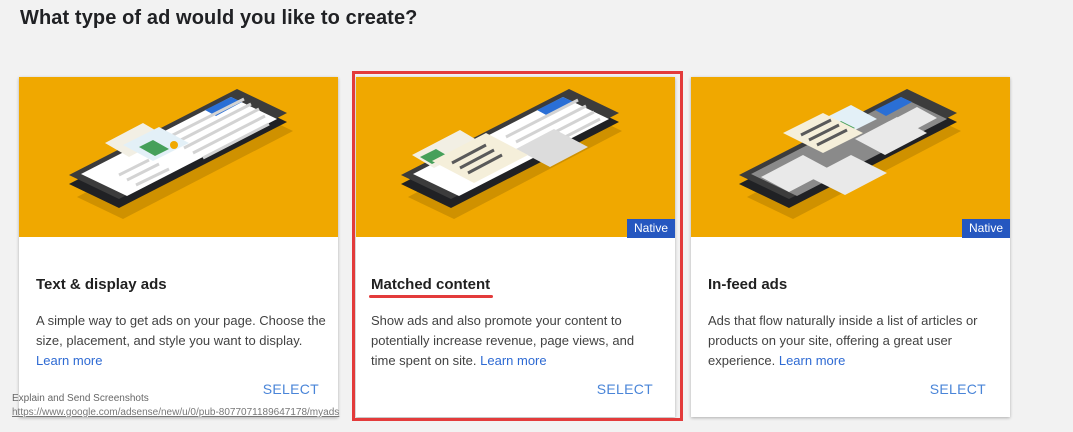  I want to click on screenshot-caption: Explain and Send Screenshots, so click(80, 398).